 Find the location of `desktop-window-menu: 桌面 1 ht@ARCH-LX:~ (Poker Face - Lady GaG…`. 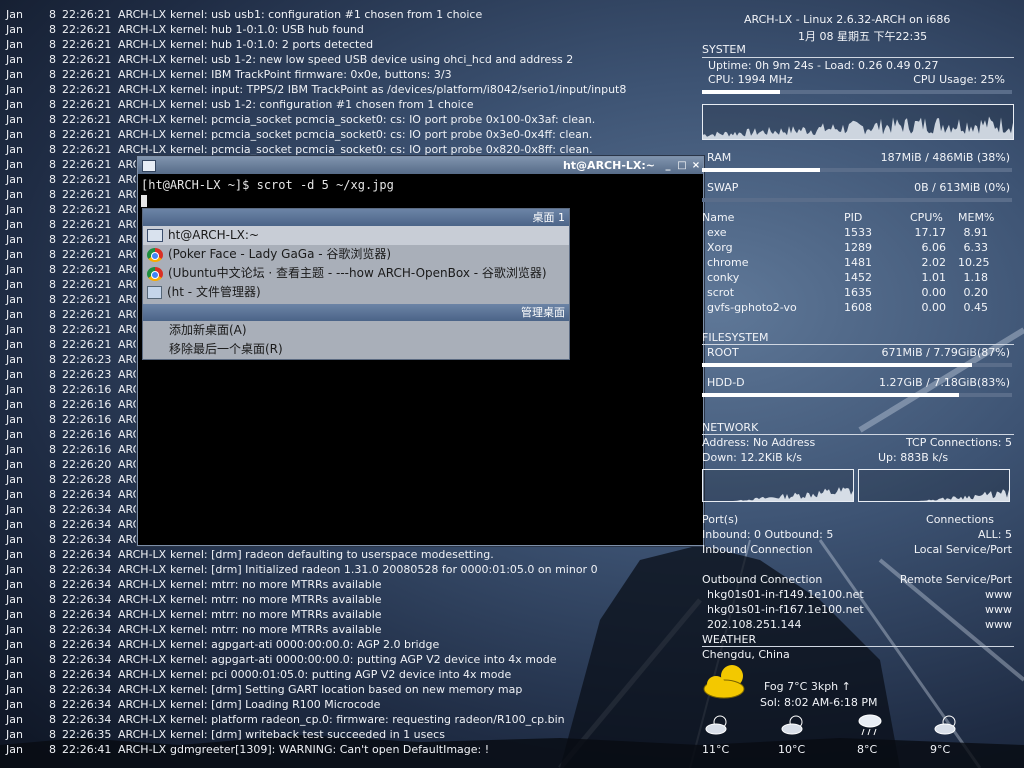

desktop-window-menu: 桌面 1 ht@ARCH-LX:~ (Poker Face - Lady GaG… is located at coordinates (356, 284).